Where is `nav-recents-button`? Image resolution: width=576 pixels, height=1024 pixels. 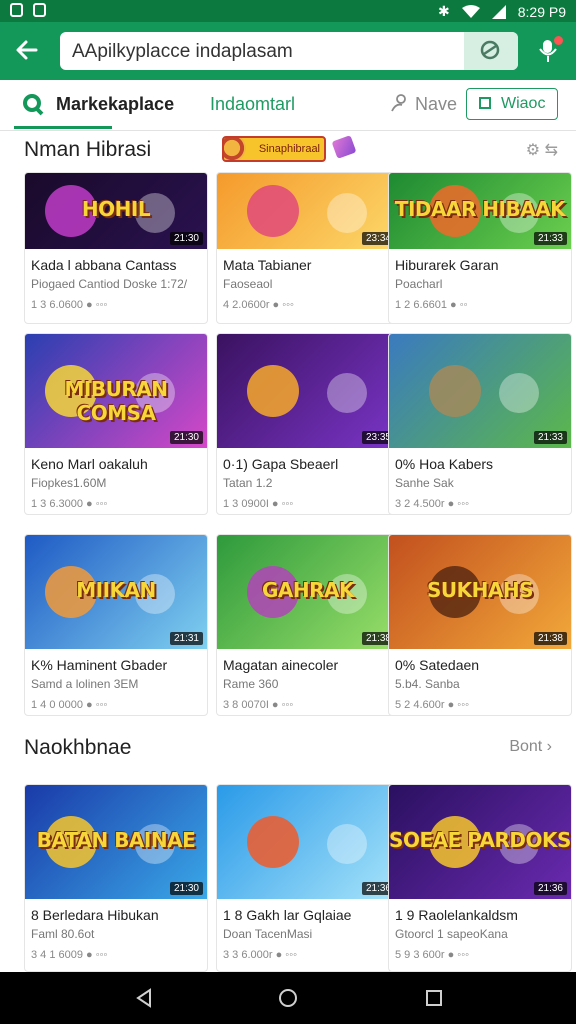 nav-recents-button is located at coordinates (434, 998).